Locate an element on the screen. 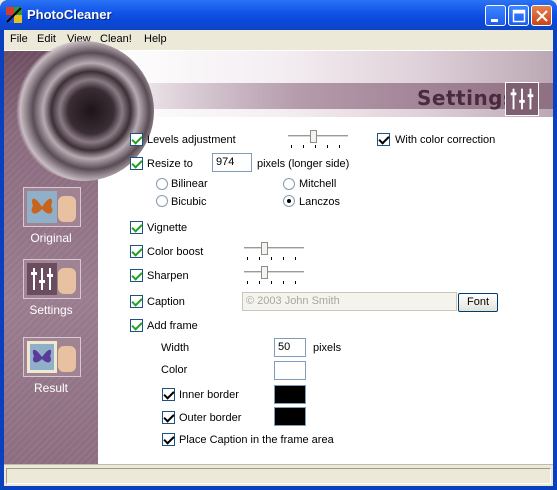 This screenshot has width=557, height=490. levels-adjustment-label: Levels adjustment is located at coordinates (191, 140).